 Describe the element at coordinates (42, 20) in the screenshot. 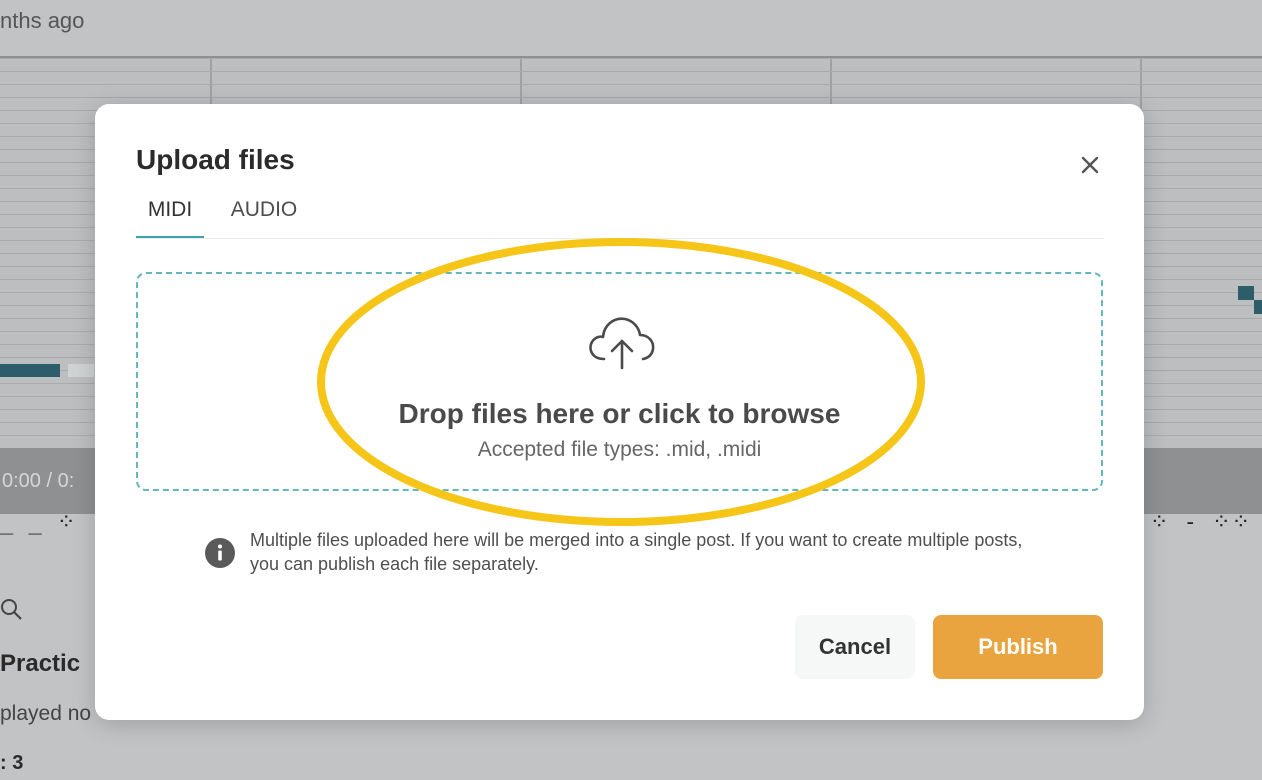

I see `post-time-ago: nths ago` at that location.